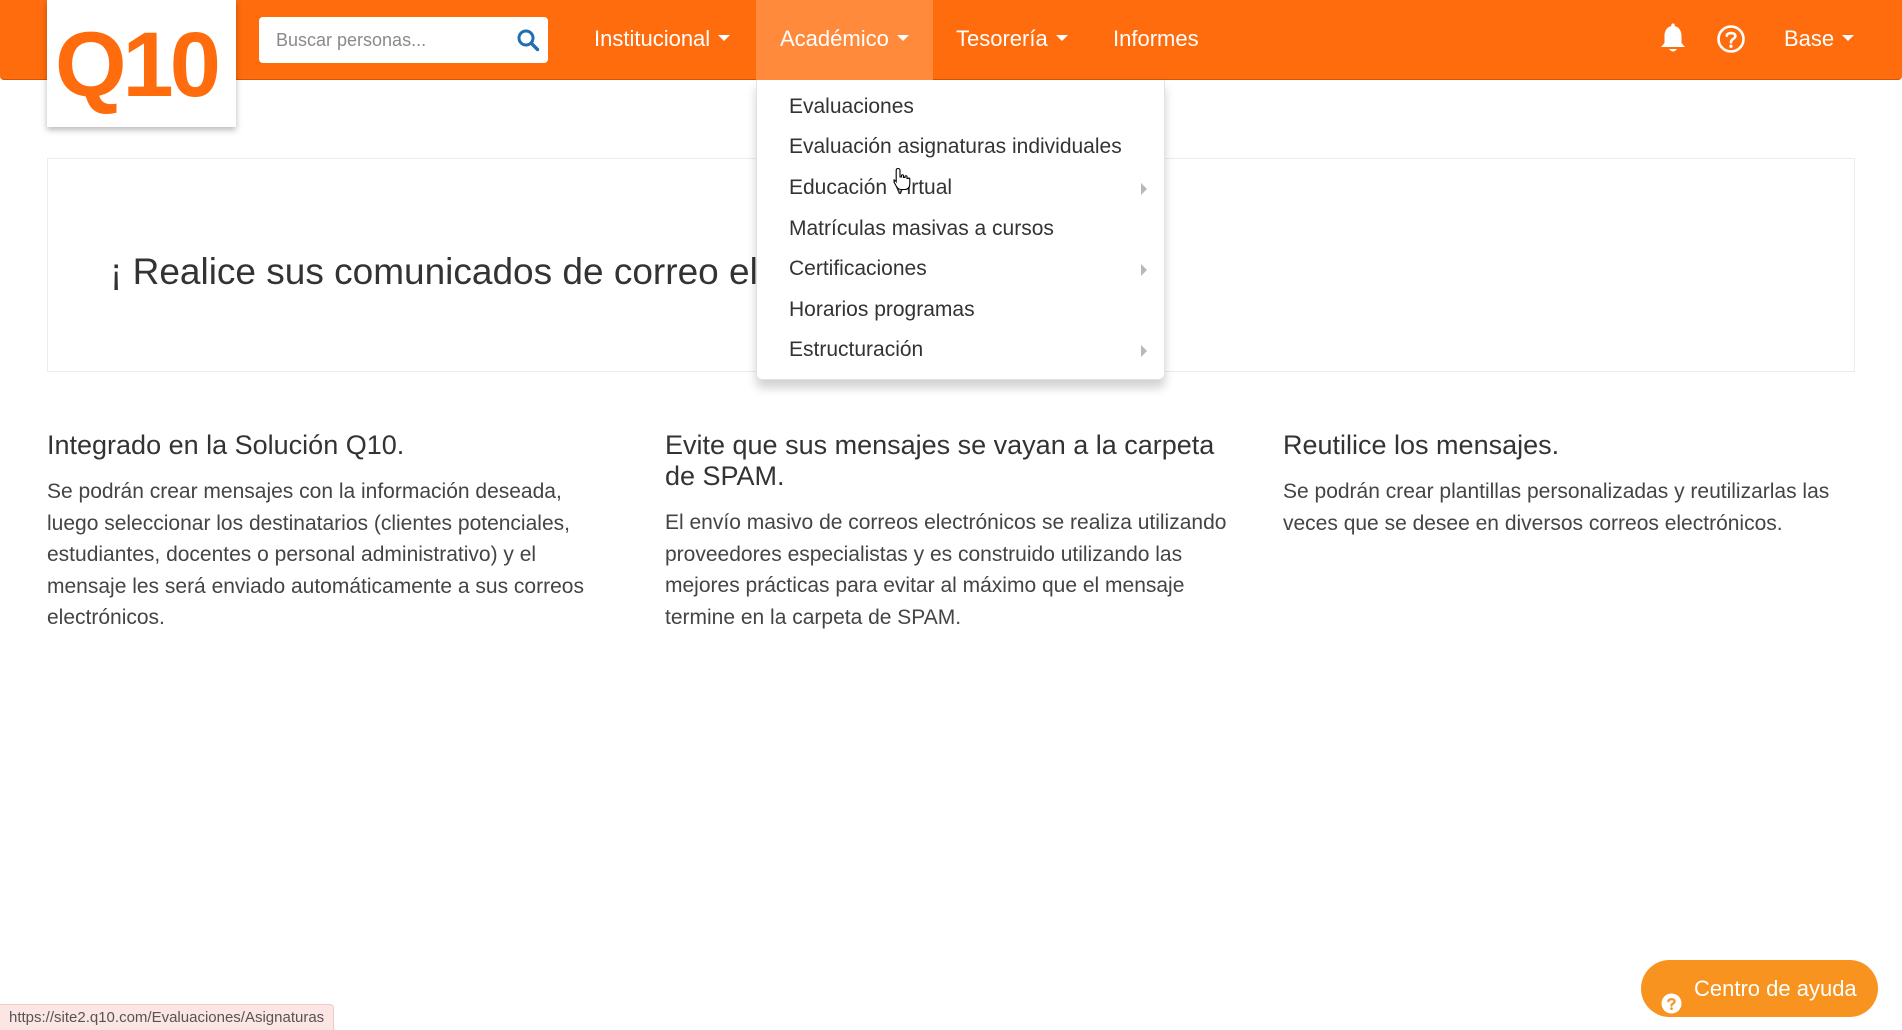 The image size is (1902, 1030). Describe the element at coordinates (1421, 445) in the screenshot. I see `feature-title: Reutilice los mensajes.` at that location.